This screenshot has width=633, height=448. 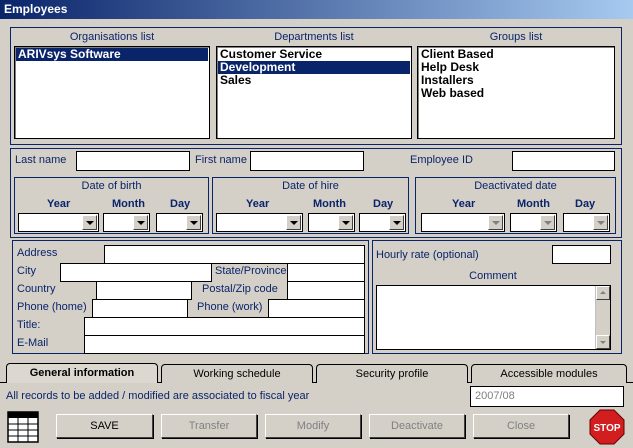 What do you see at coordinates (36, 289) in the screenshot?
I see `country-label: Country` at bounding box center [36, 289].